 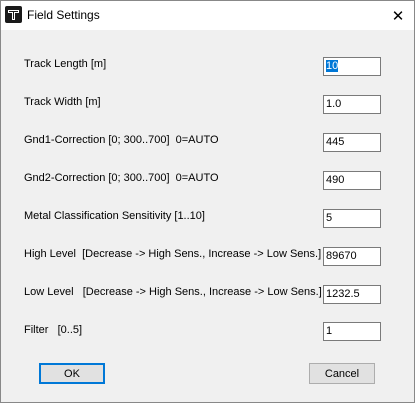 What do you see at coordinates (352, 66) in the screenshot?
I see `track-length-input: 10` at bounding box center [352, 66].